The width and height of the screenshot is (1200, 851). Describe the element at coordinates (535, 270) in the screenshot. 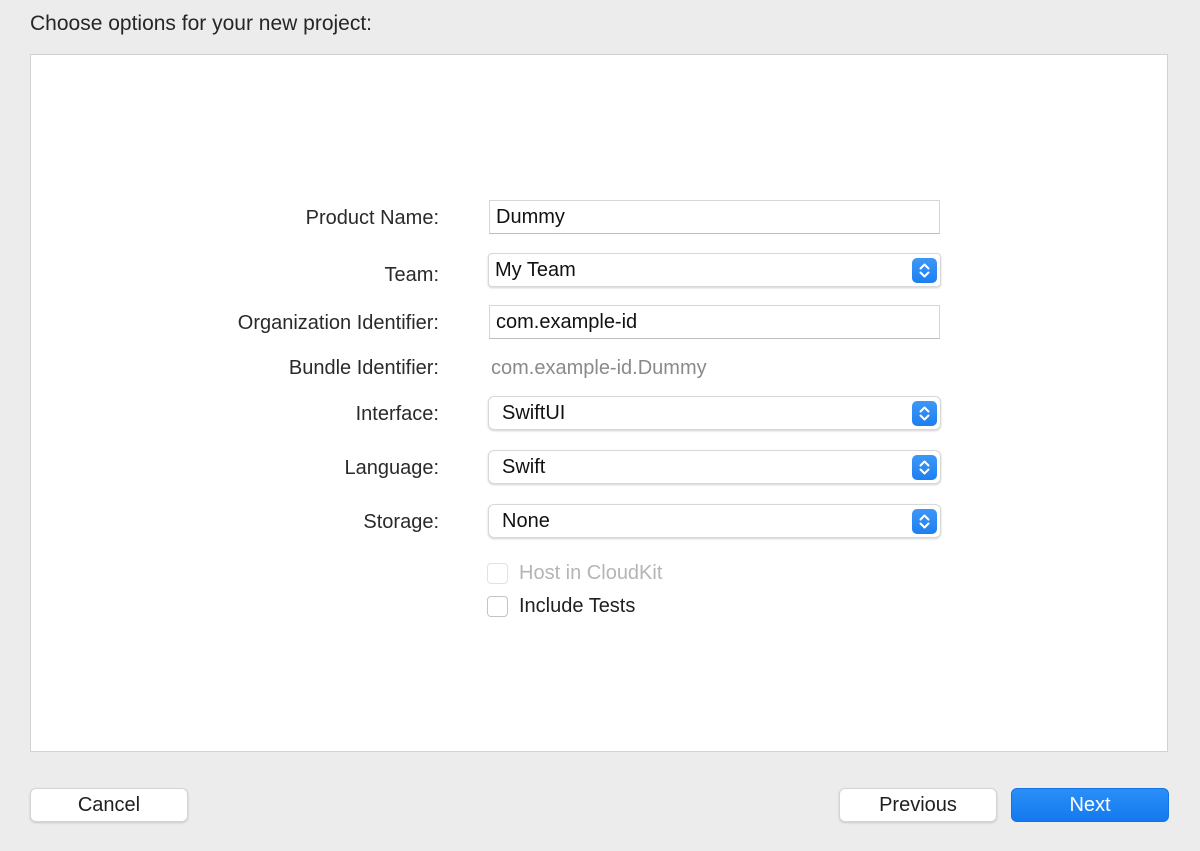

I see `team-popup-value: My Team` at that location.